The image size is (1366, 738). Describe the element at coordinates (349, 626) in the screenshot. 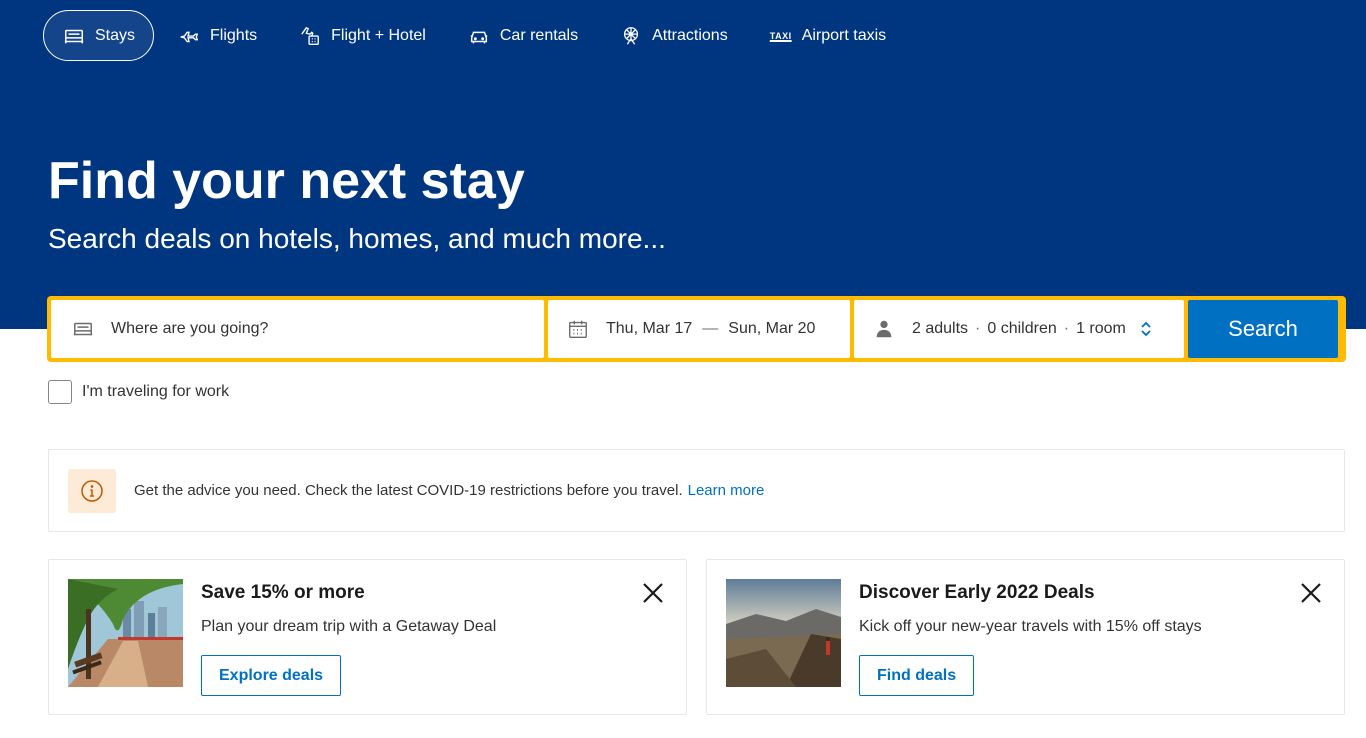

I see `promo-description: Plan your dream trip with a Getaway Deal` at that location.